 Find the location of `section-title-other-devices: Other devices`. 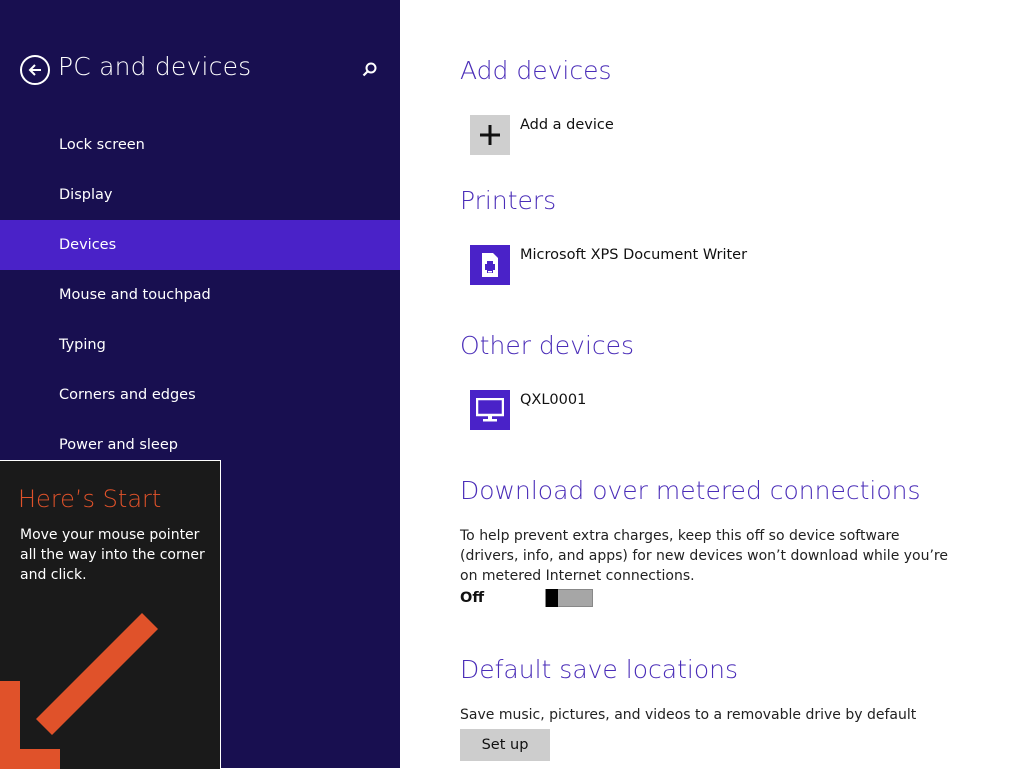

section-title-other-devices: Other devices is located at coordinates (547, 345).